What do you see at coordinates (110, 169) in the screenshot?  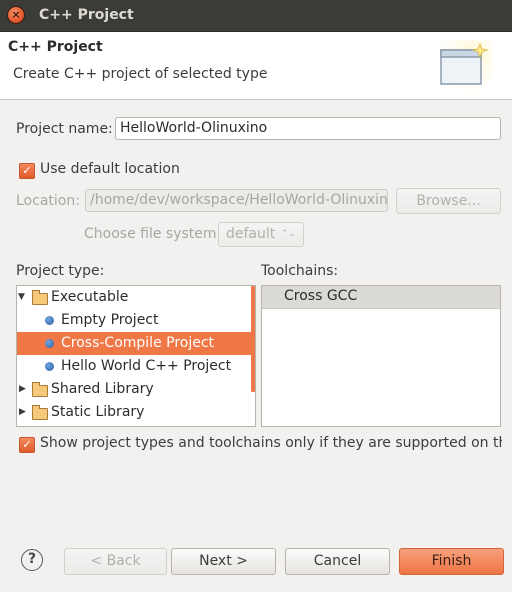 I see `use-default-location-label: Use default location` at bounding box center [110, 169].